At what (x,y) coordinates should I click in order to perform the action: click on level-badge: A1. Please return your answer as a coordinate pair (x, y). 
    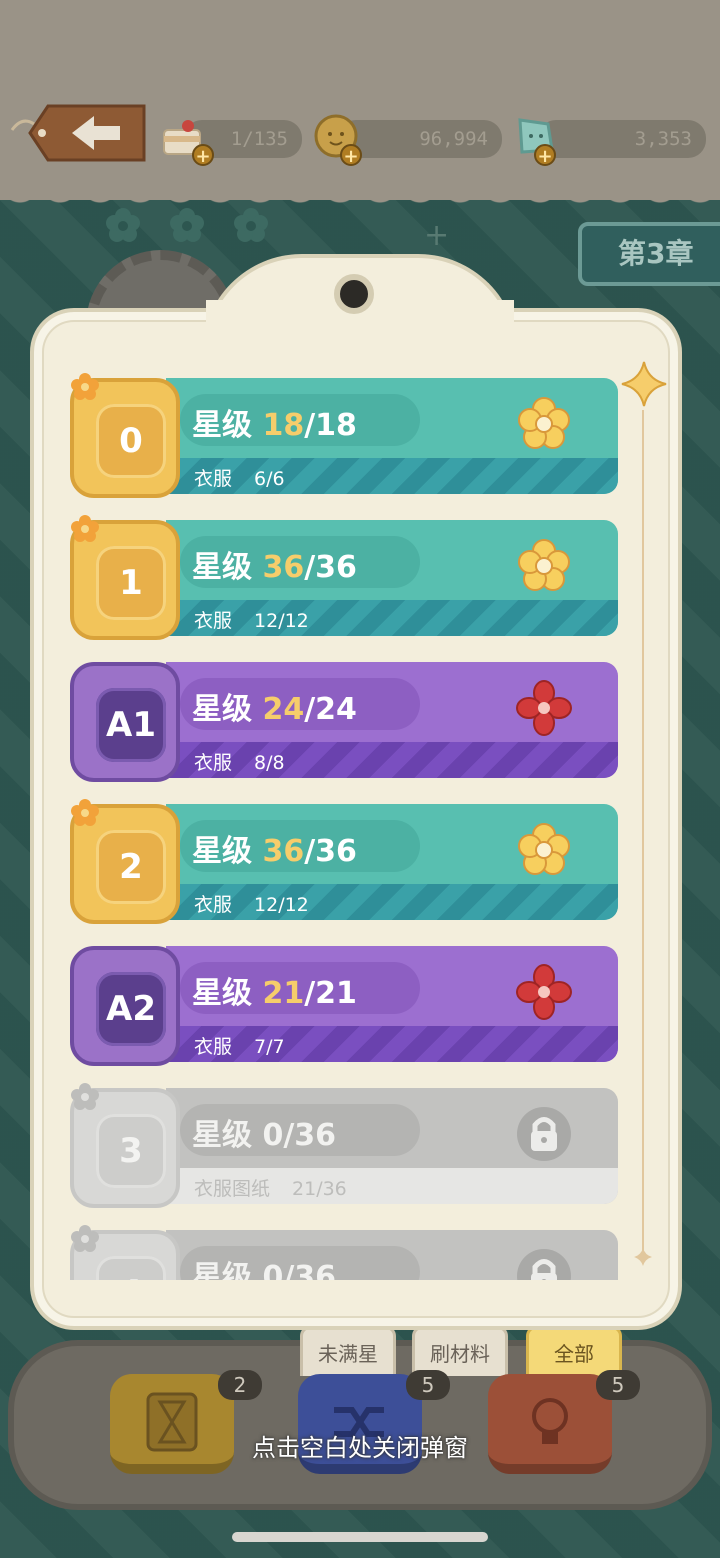
    Looking at the image, I should click on (125, 722).